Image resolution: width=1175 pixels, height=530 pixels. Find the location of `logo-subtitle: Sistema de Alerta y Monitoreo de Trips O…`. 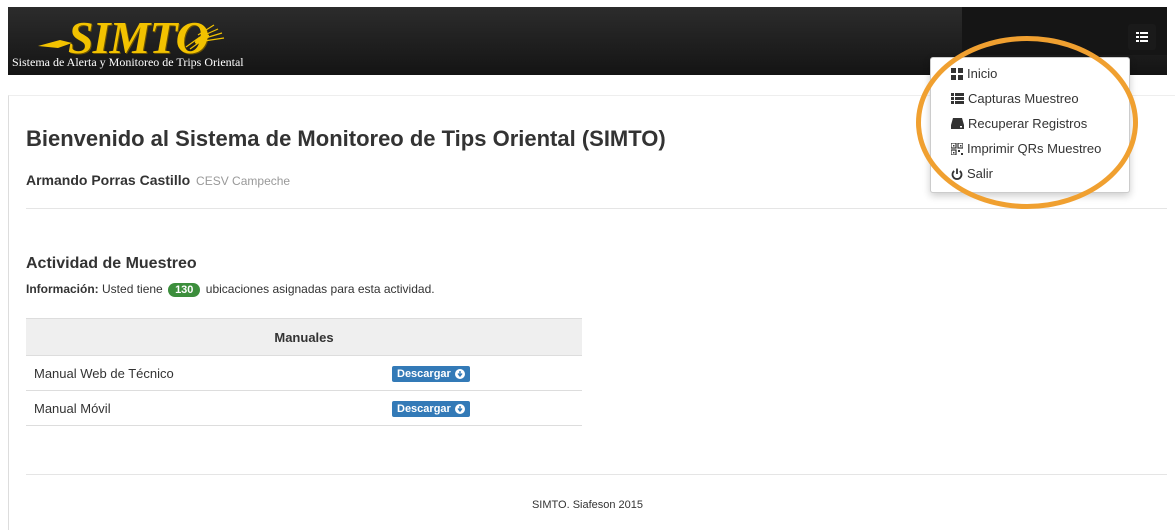

logo-subtitle: Sistema de Alerta y Monitoreo de Trips O… is located at coordinates (128, 62).